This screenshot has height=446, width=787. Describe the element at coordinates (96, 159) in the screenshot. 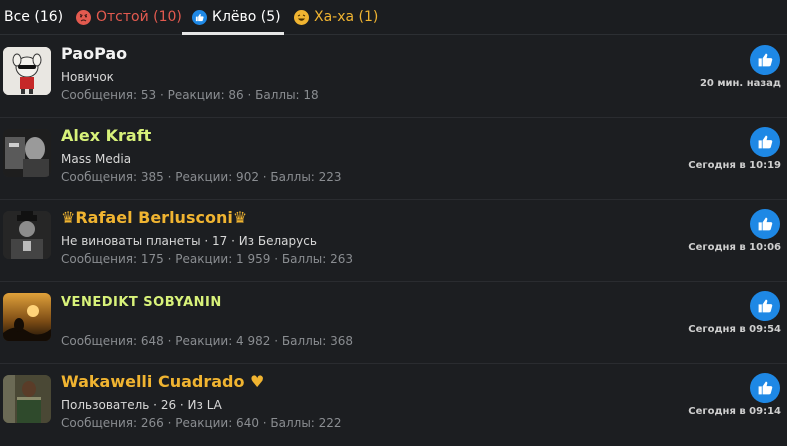

I see `user-title: Mass Media` at that location.